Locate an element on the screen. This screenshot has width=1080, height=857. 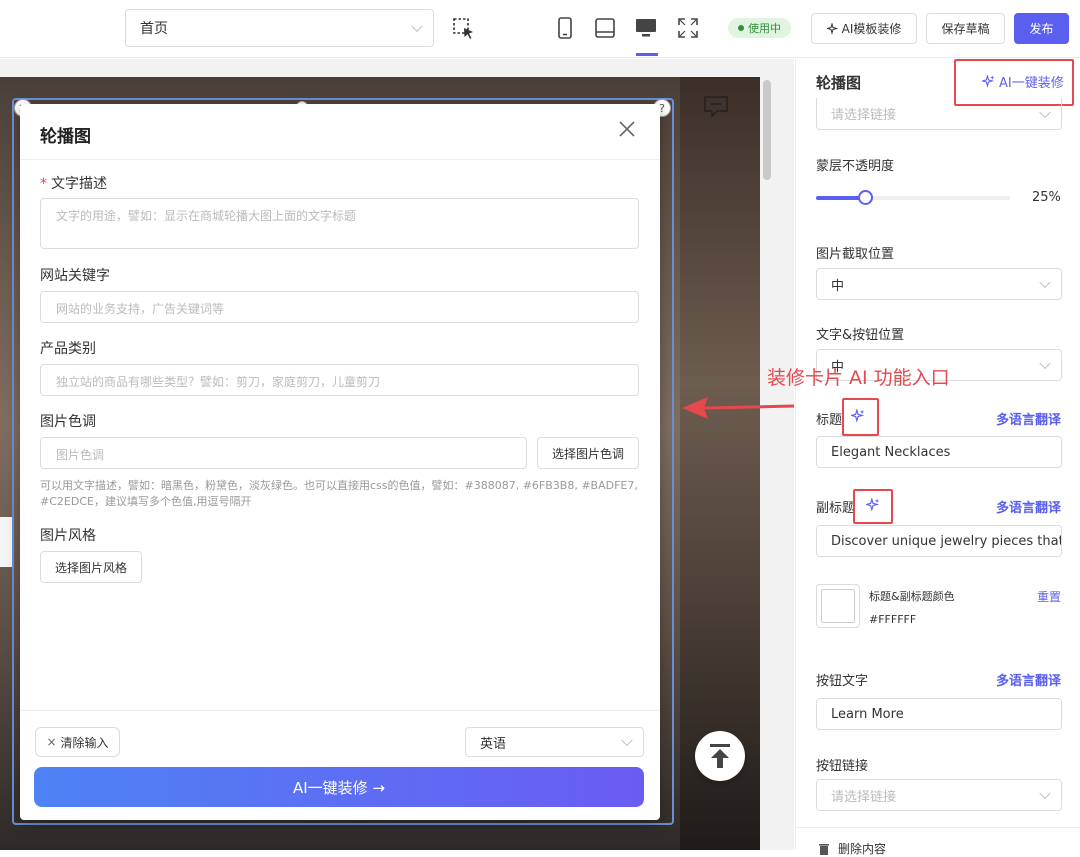
delete-content-button: 删除内容 is located at coordinates (852, 848).